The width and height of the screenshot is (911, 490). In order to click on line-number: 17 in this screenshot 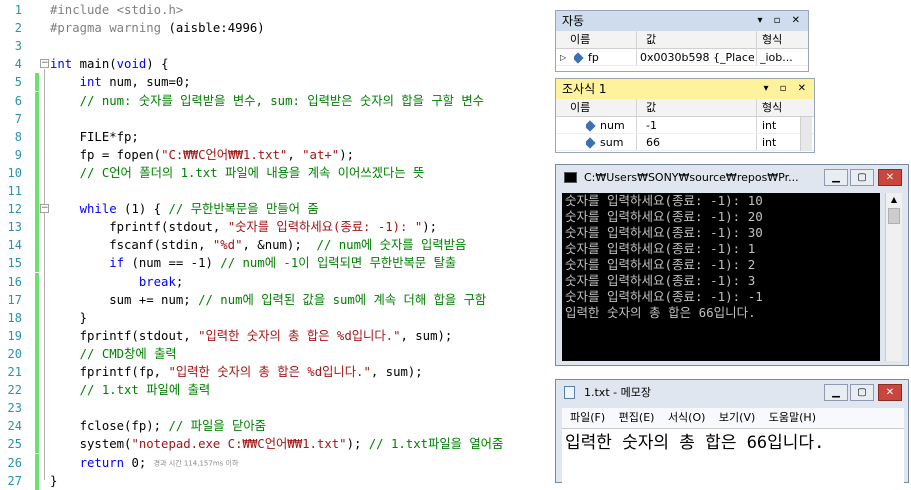, I will do `click(14, 299)`.